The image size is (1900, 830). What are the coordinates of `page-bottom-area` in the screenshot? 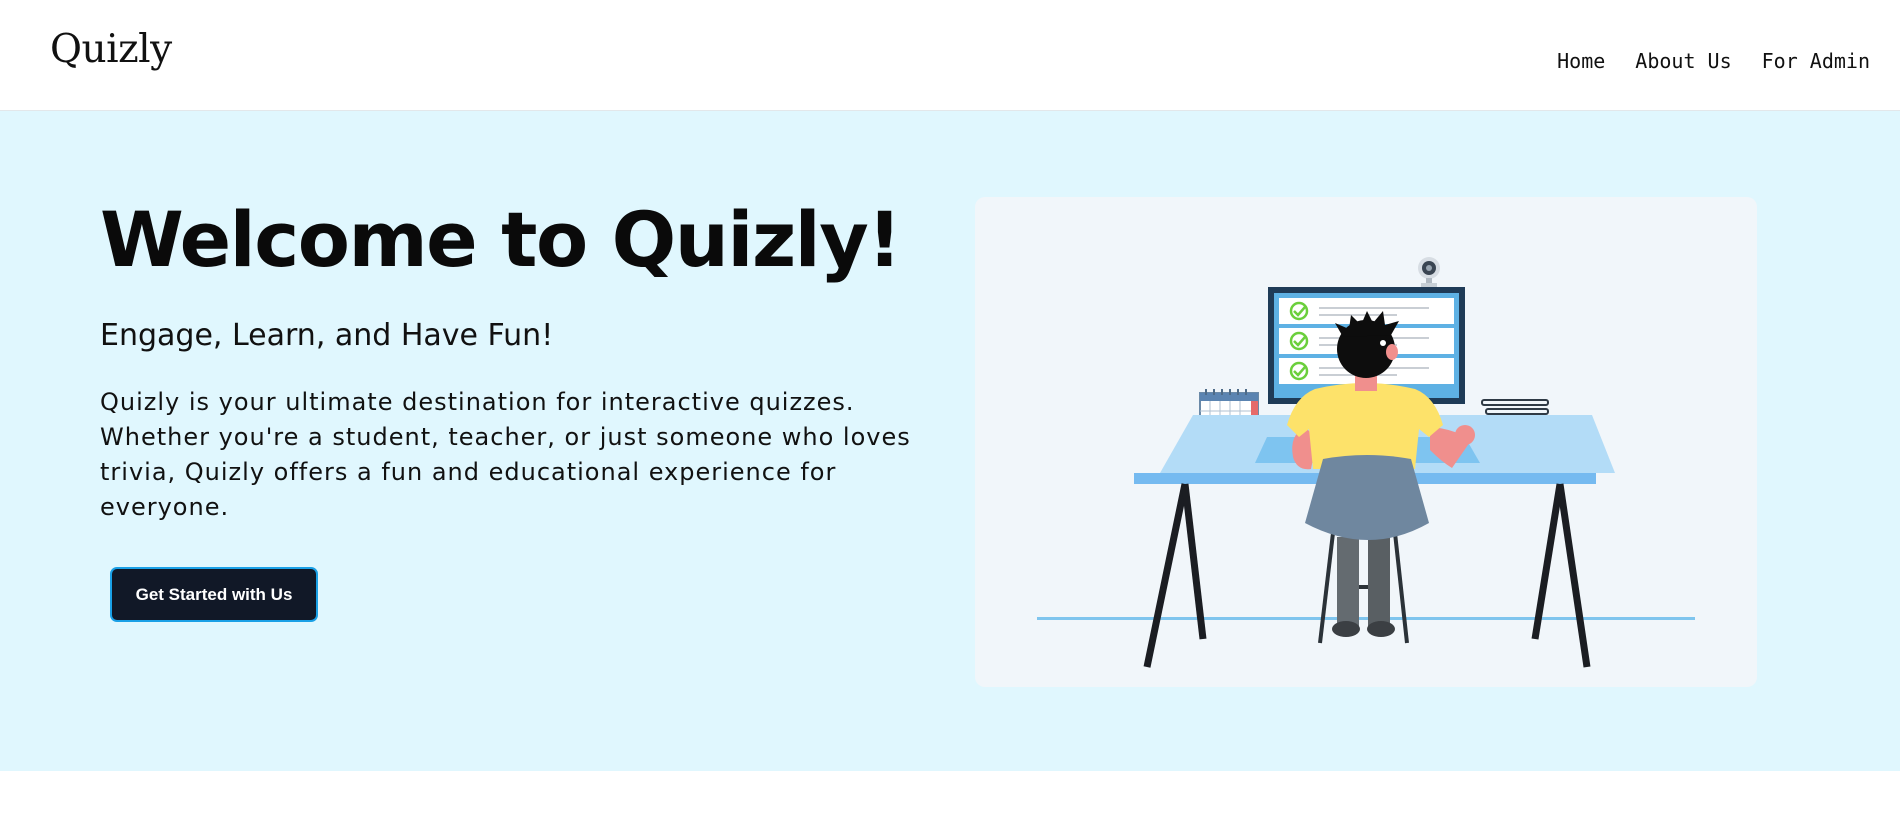 It's located at (950, 800).